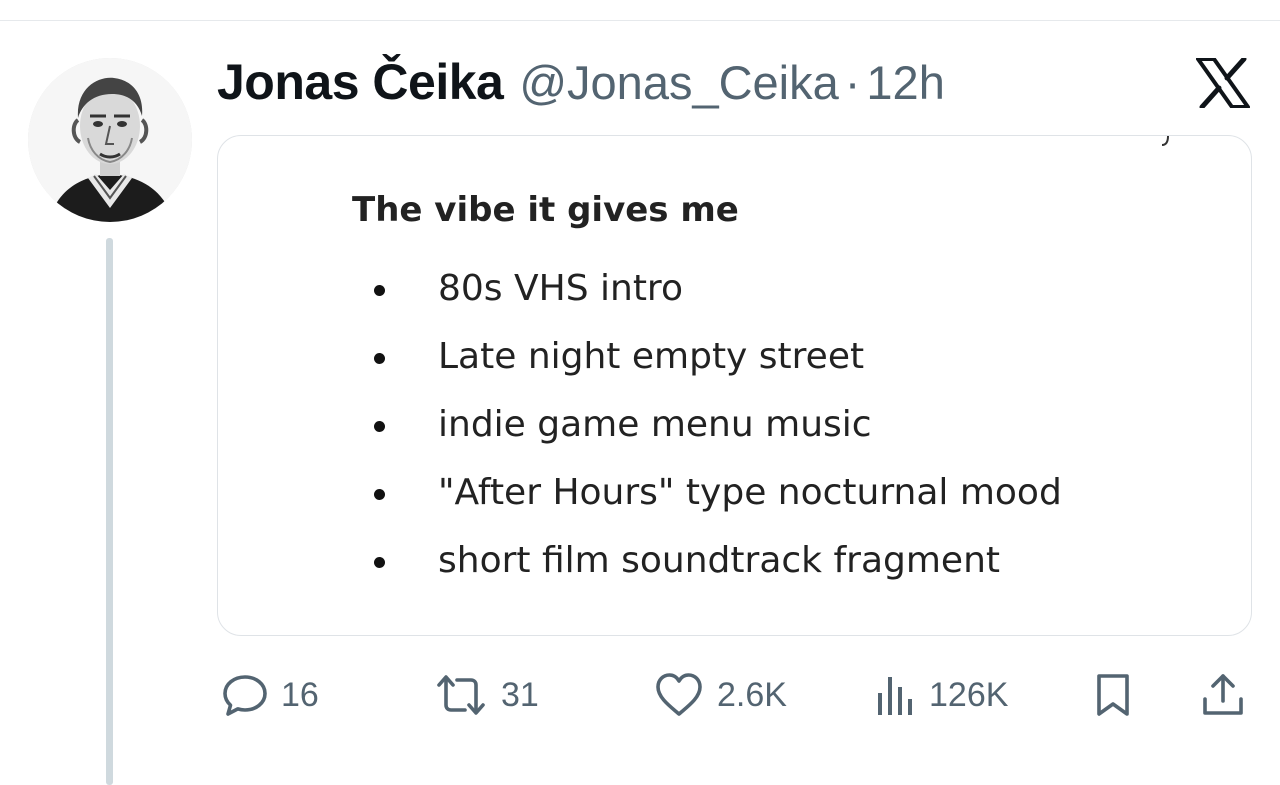 The height and width of the screenshot is (785, 1280). What do you see at coordinates (461, 695) in the screenshot?
I see `repost-arrows-icon` at bounding box center [461, 695].